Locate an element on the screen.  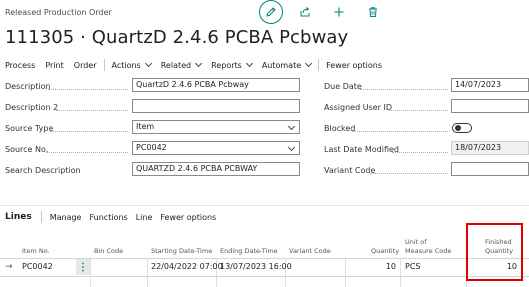
row-item-no: PC0042 is located at coordinates (37, 266).